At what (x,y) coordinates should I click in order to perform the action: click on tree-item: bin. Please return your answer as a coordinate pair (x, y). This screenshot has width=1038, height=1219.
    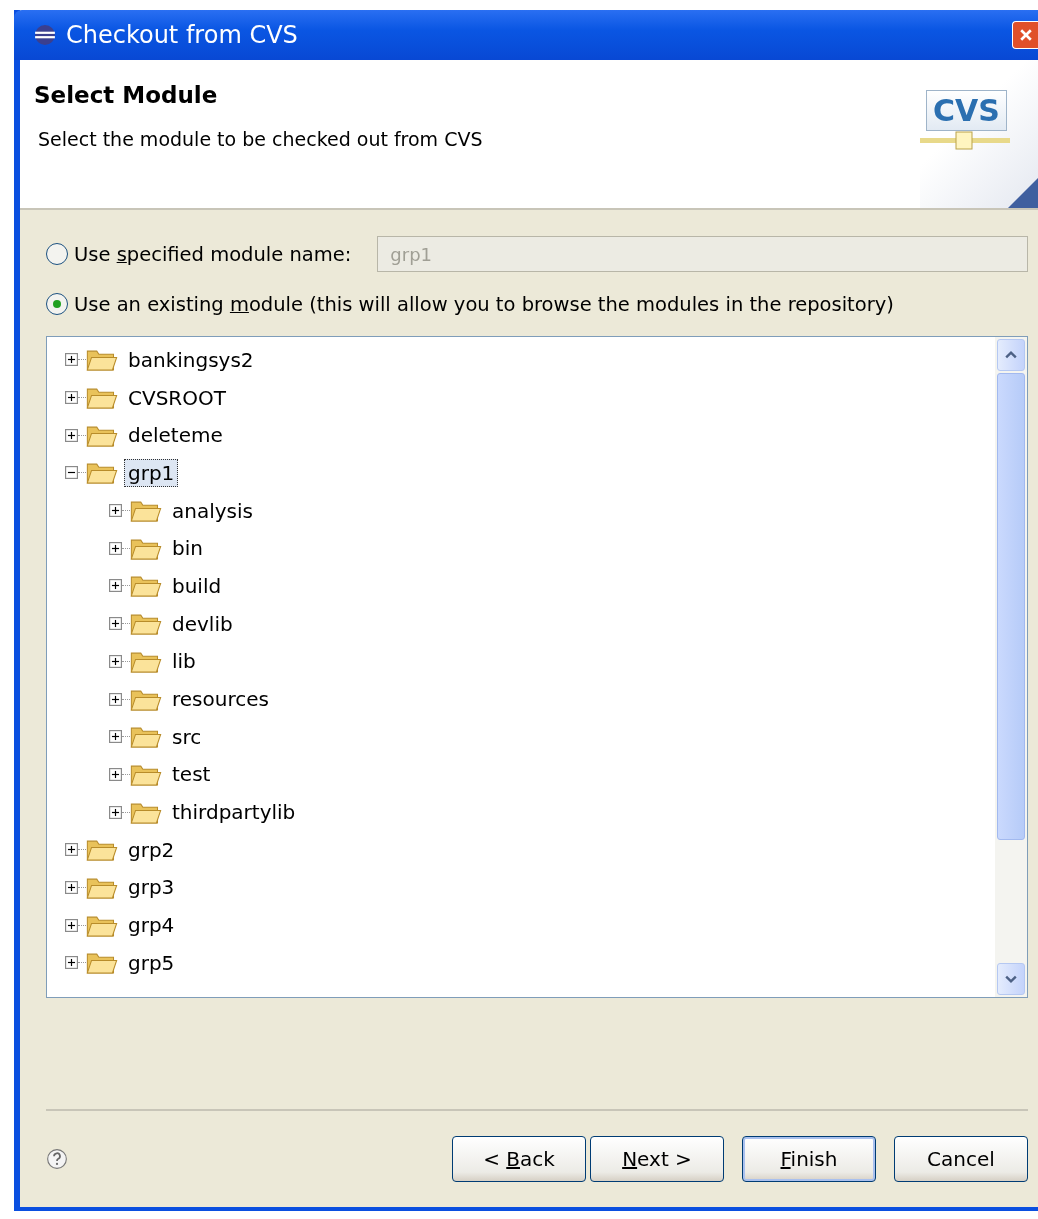
    Looking at the image, I should click on (187, 548).